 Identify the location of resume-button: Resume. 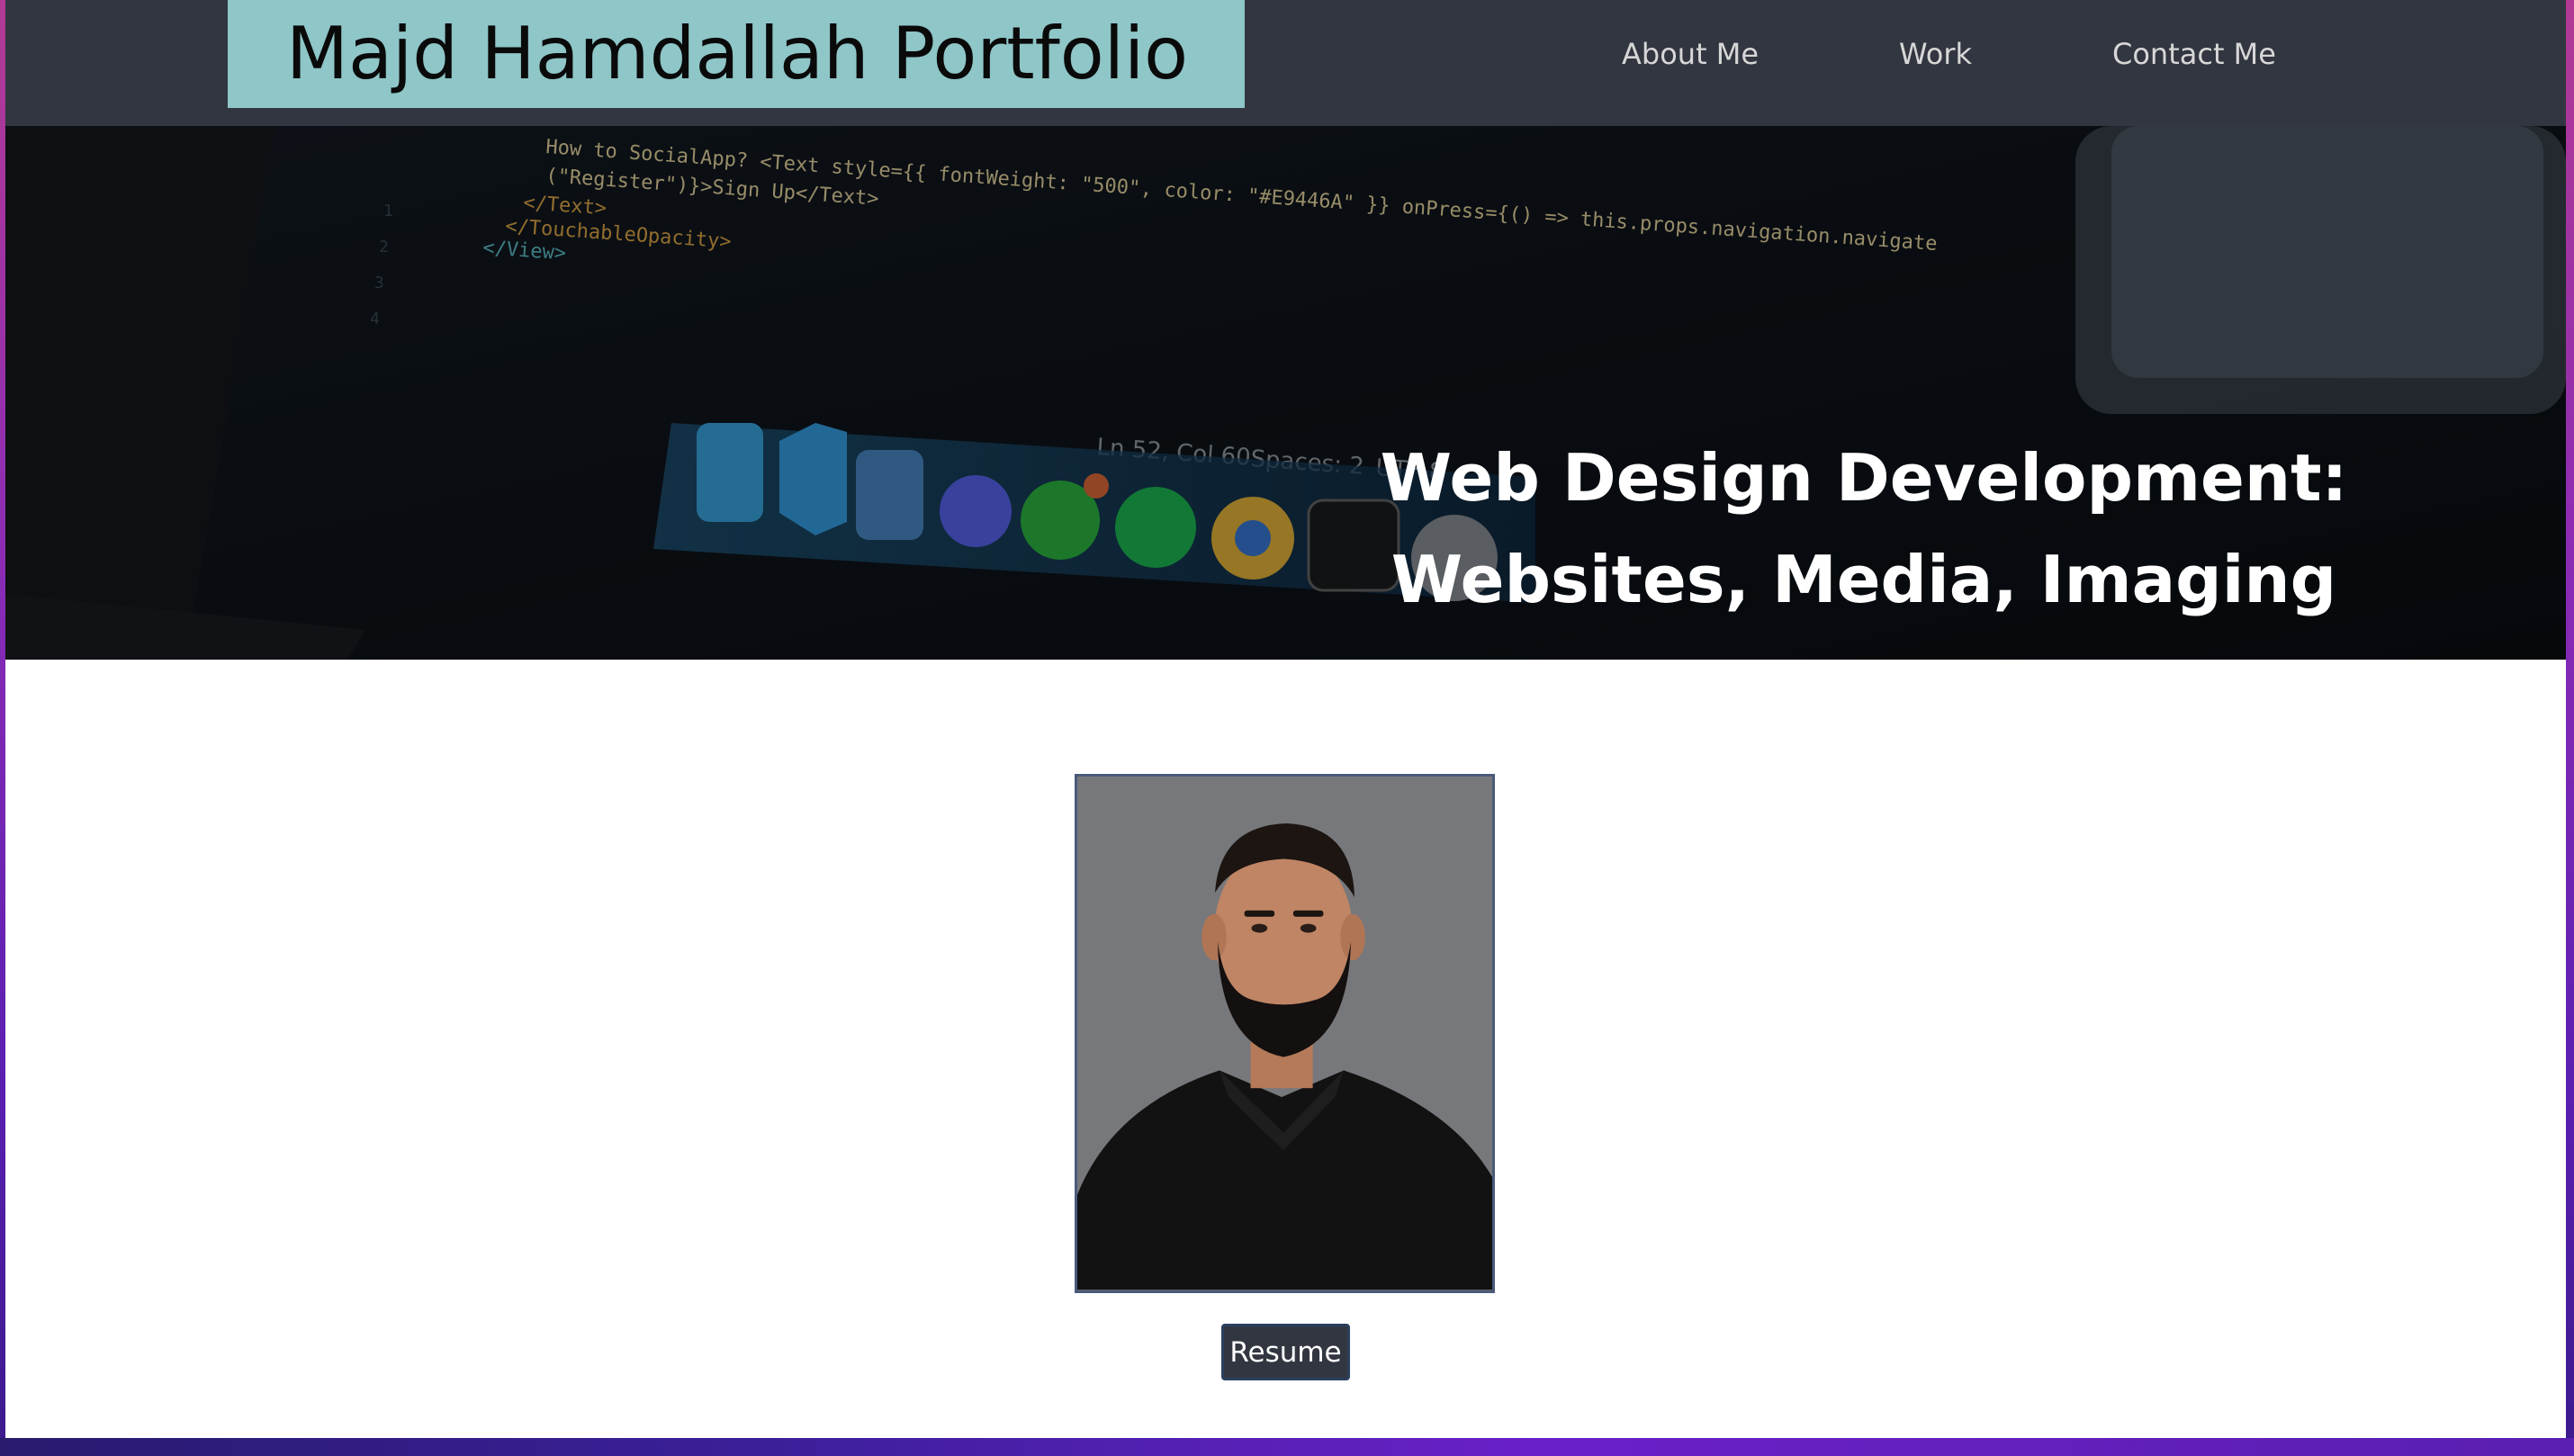
(1286, 1352).